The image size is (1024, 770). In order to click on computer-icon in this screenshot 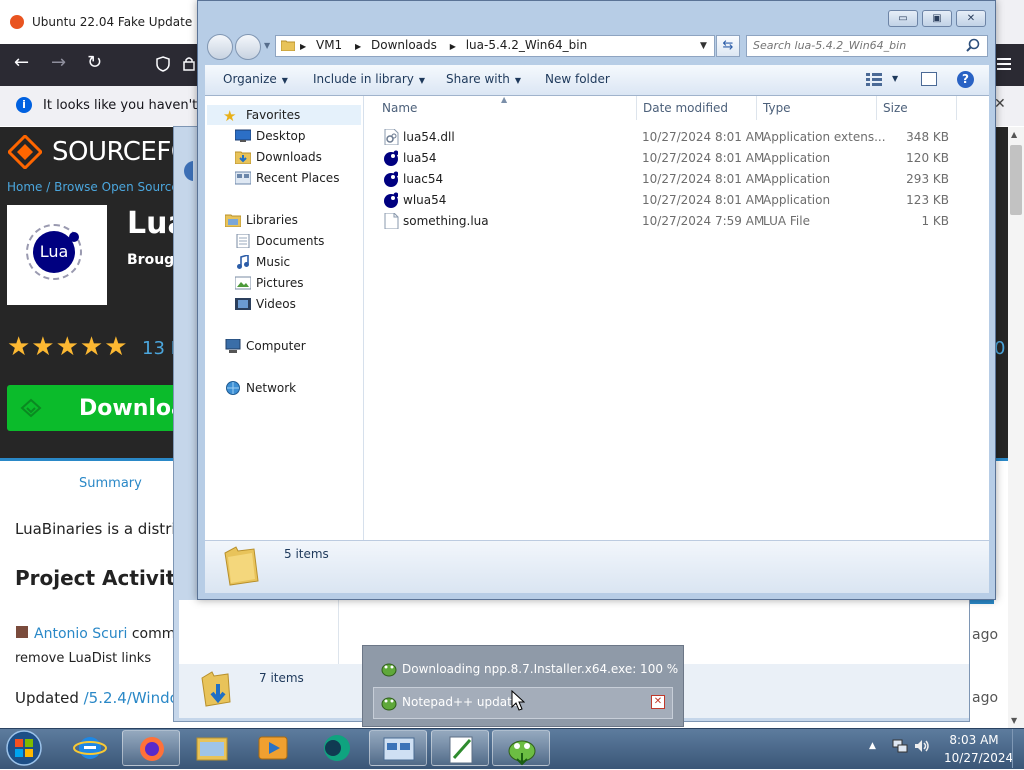, I will do `click(233, 346)`.